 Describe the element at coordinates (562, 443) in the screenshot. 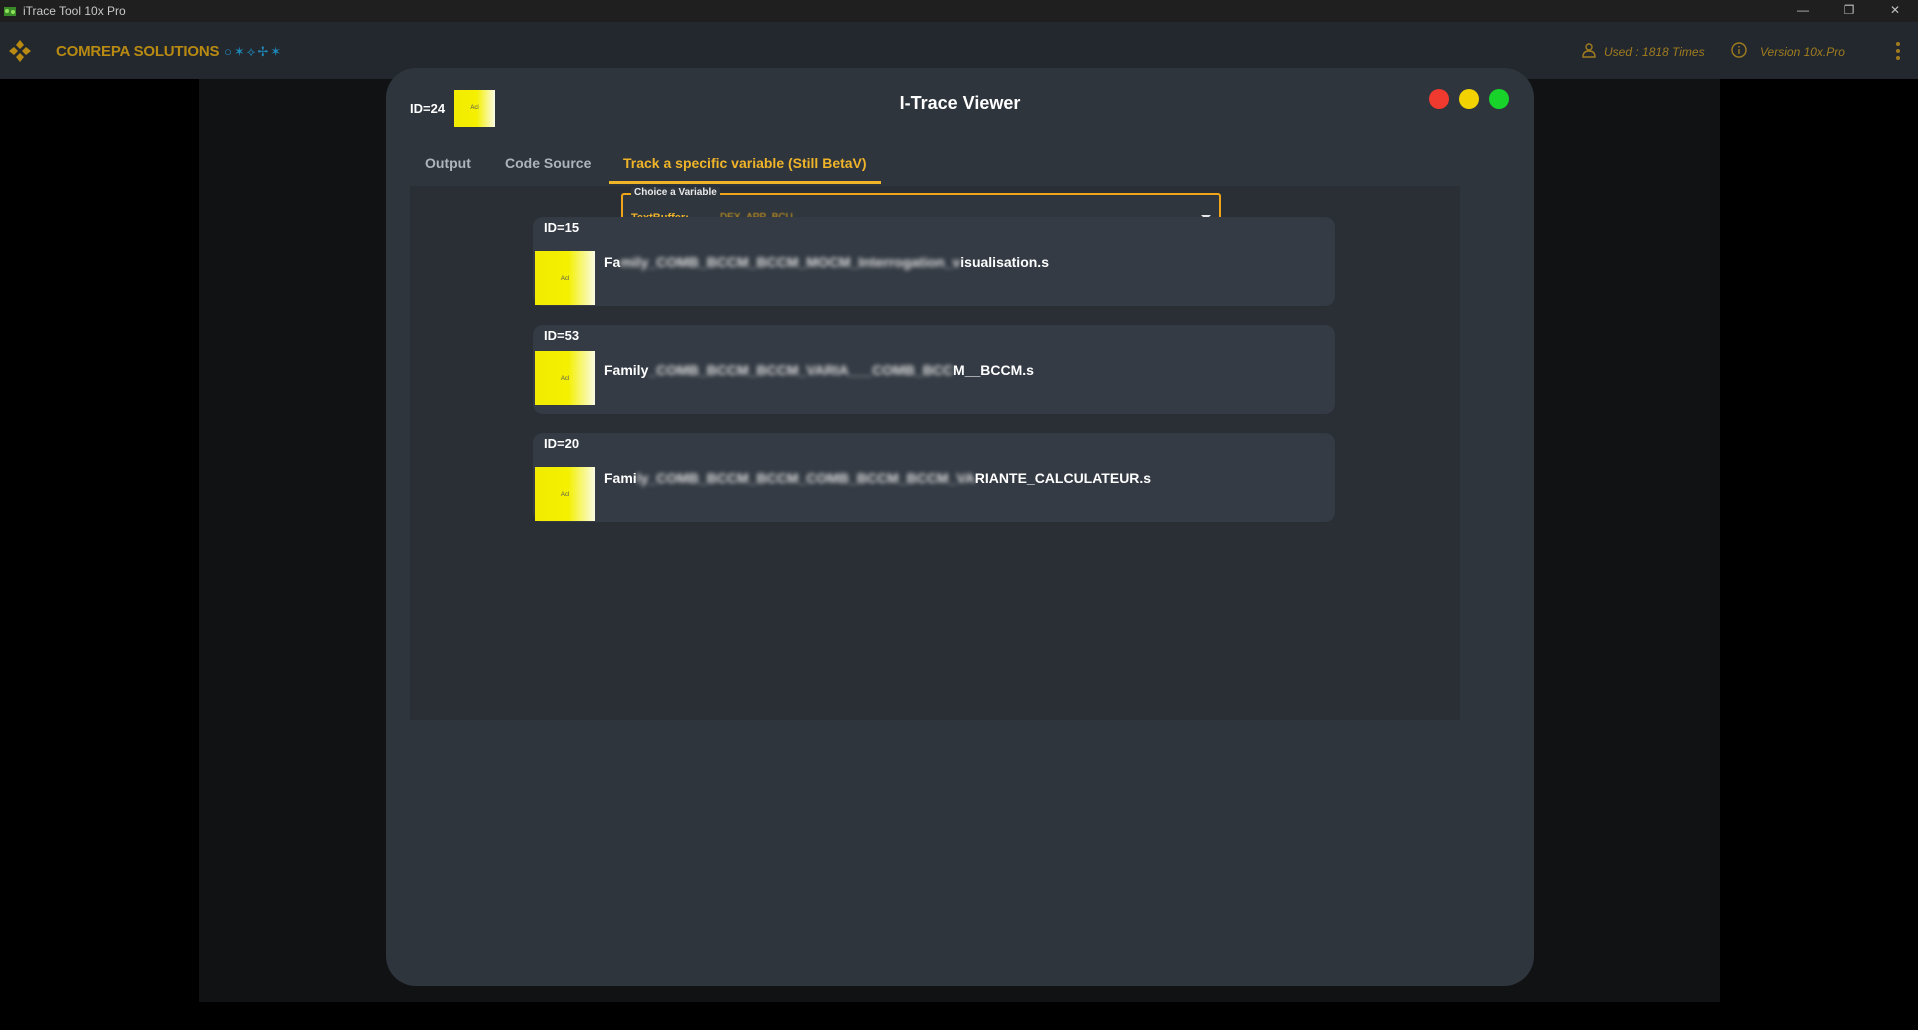

I see `result-id: ID=20` at that location.